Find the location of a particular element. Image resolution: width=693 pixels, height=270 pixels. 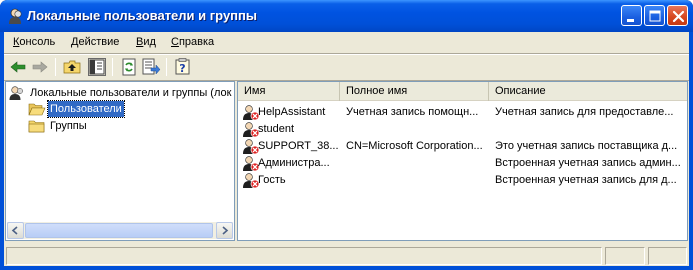

back-arrow-icon is located at coordinates (18, 67).